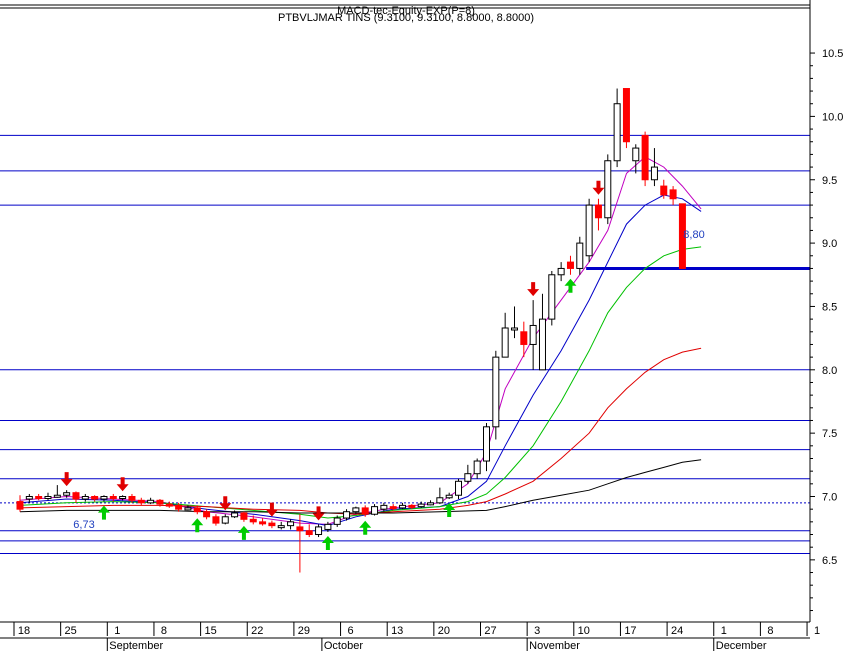  What do you see at coordinates (832, 54) in the screenshot?
I see `y-tick-label: 10.5` at bounding box center [832, 54].